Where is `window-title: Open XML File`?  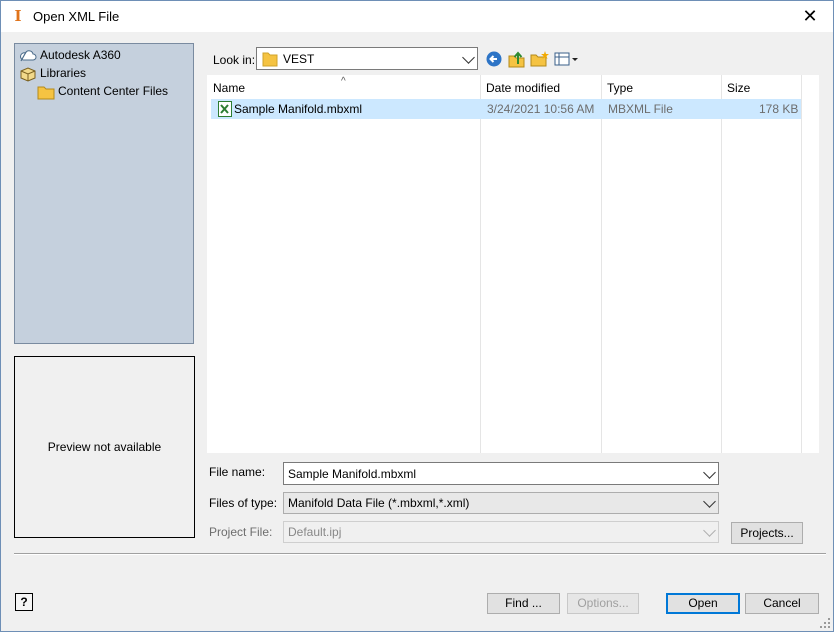 window-title: Open XML File is located at coordinates (76, 16).